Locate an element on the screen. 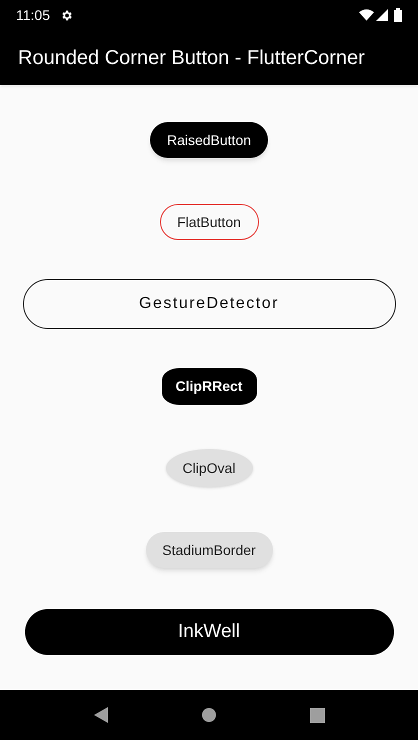 This screenshot has width=418, height=740. app-bar-title: Rounded Corner Button - FlutterCorner is located at coordinates (191, 58).